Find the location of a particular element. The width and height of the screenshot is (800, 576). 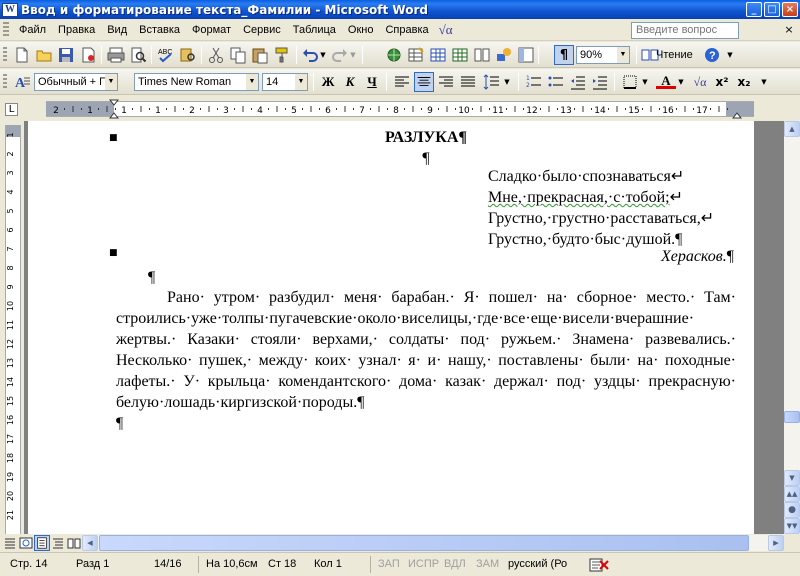

borders-icon is located at coordinates (630, 82).